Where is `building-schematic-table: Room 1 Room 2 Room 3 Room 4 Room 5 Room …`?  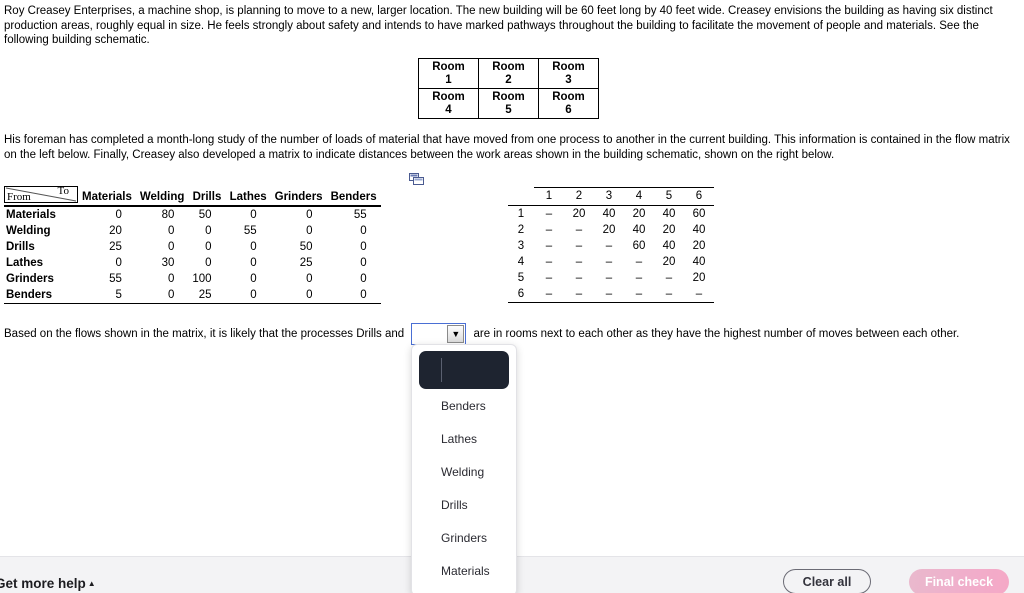
building-schematic-table: Room 1 Room 2 Room 3 Room 4 Room 5 Room … is located at coordinates (508, 88).